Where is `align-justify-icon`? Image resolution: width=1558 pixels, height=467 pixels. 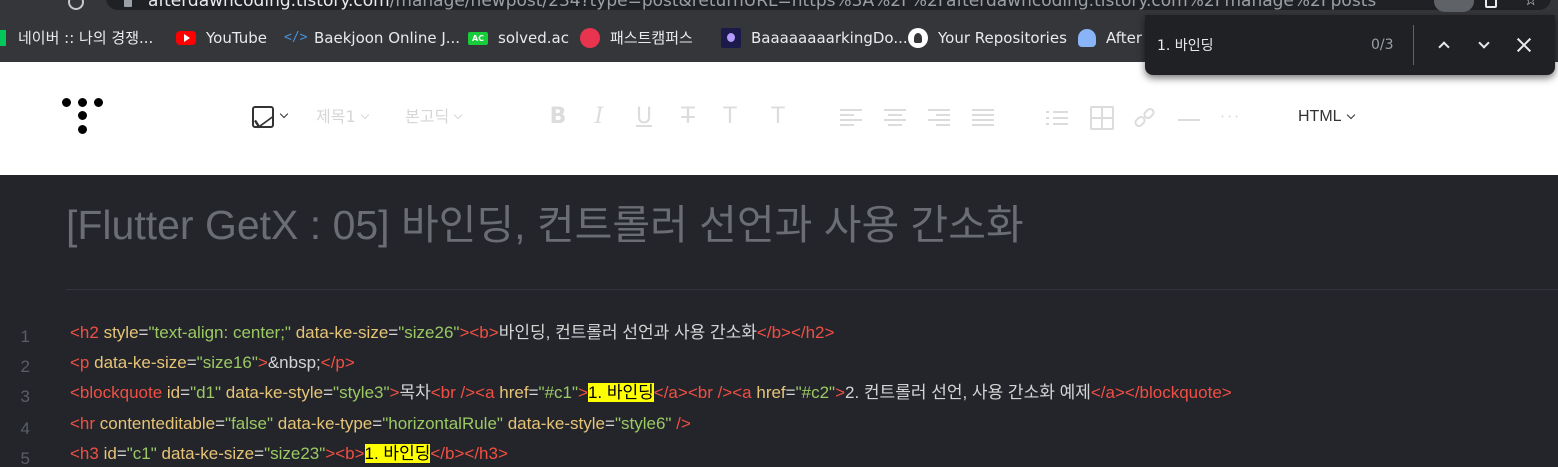
align-justify-icon is located at coordinates (983, 118).